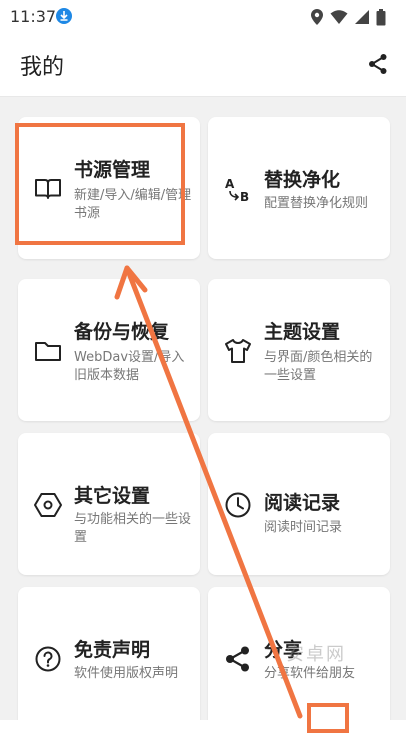 This screenshot has width=406, height=733. Describe the element at coordinates (64, 16) in the screenshot. I see `download-icon` at that location.